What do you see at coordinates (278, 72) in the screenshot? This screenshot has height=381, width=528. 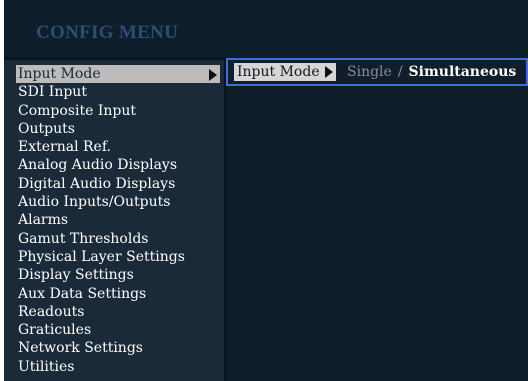 I see `submenu-label-text: Input Mode` at bounding box center [278, 72].